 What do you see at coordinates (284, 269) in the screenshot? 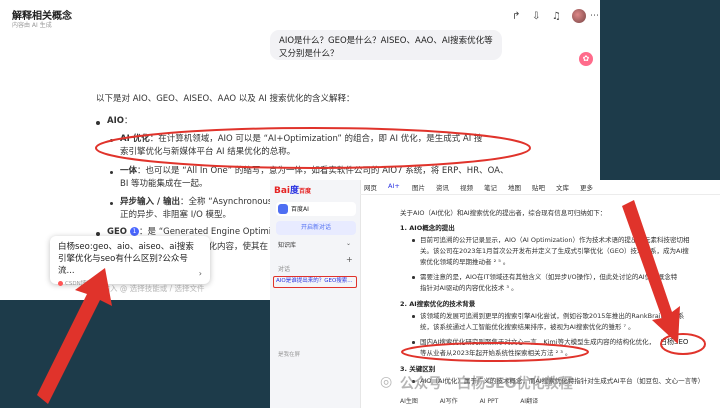
I see `conversation-label: 对话` at bounding box center [284, 269].